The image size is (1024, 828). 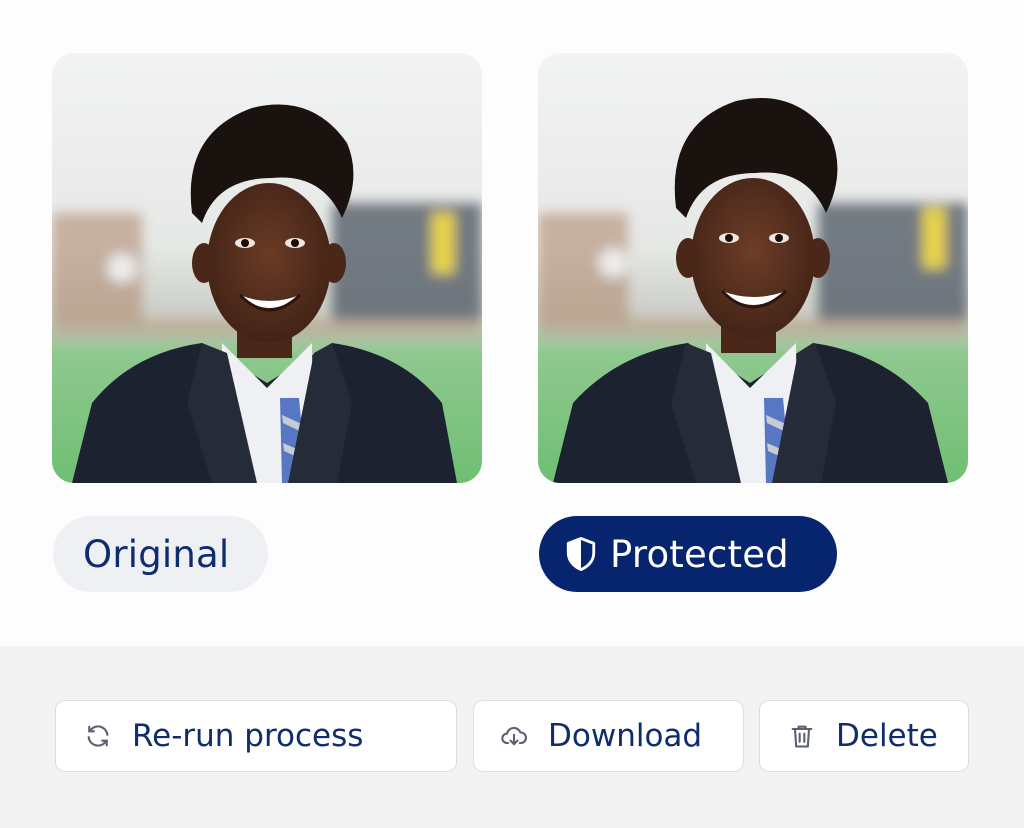 I want to click on delete-label: Delete, so click(x=887, y=736).